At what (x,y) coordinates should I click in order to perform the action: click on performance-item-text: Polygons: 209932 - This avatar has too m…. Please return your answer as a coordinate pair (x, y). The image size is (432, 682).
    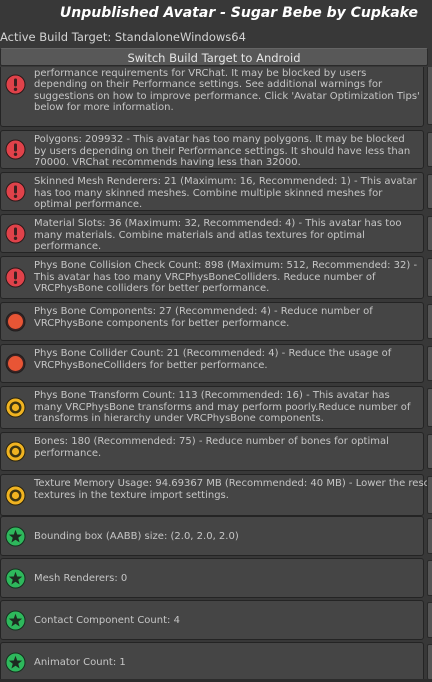
    Looking at the image, I should click on (222, 151).